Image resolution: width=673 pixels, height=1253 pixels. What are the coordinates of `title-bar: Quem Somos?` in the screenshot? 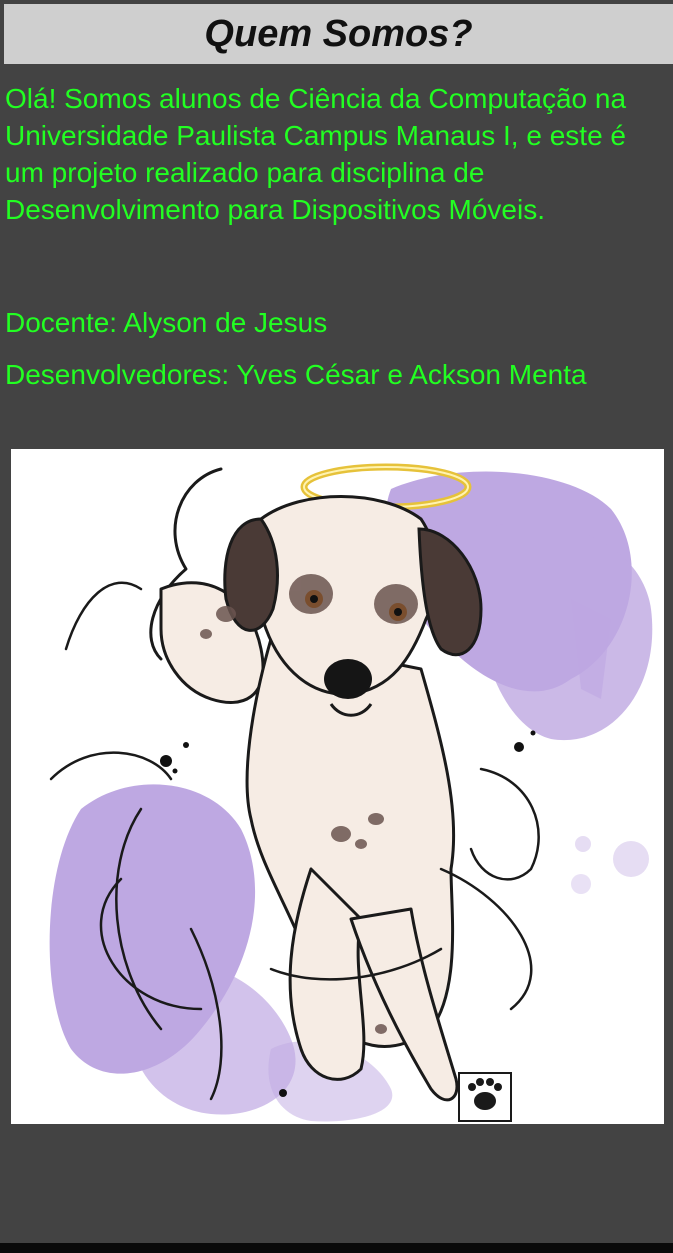 It's located at (338, 34).